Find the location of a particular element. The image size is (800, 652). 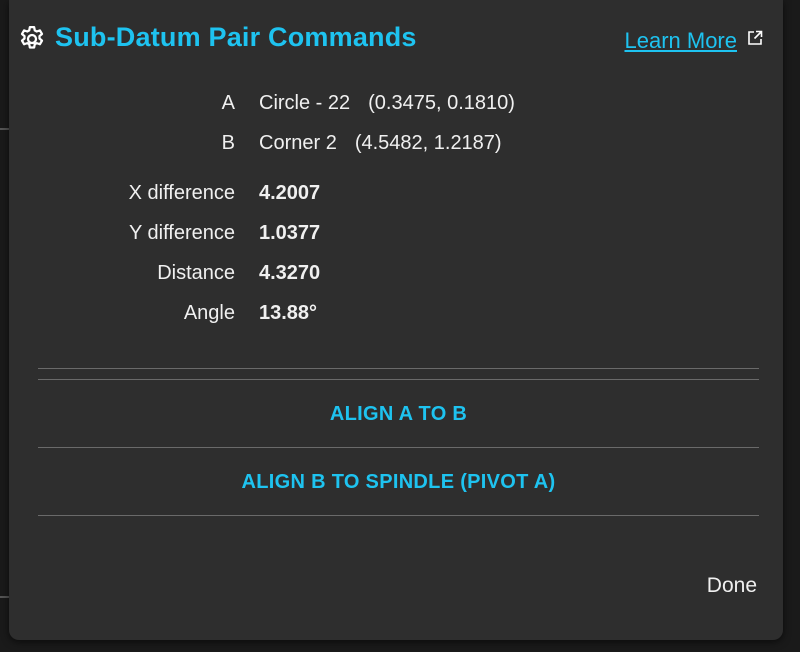

angle-value: 13.88° is located at coordinates (288, 313).